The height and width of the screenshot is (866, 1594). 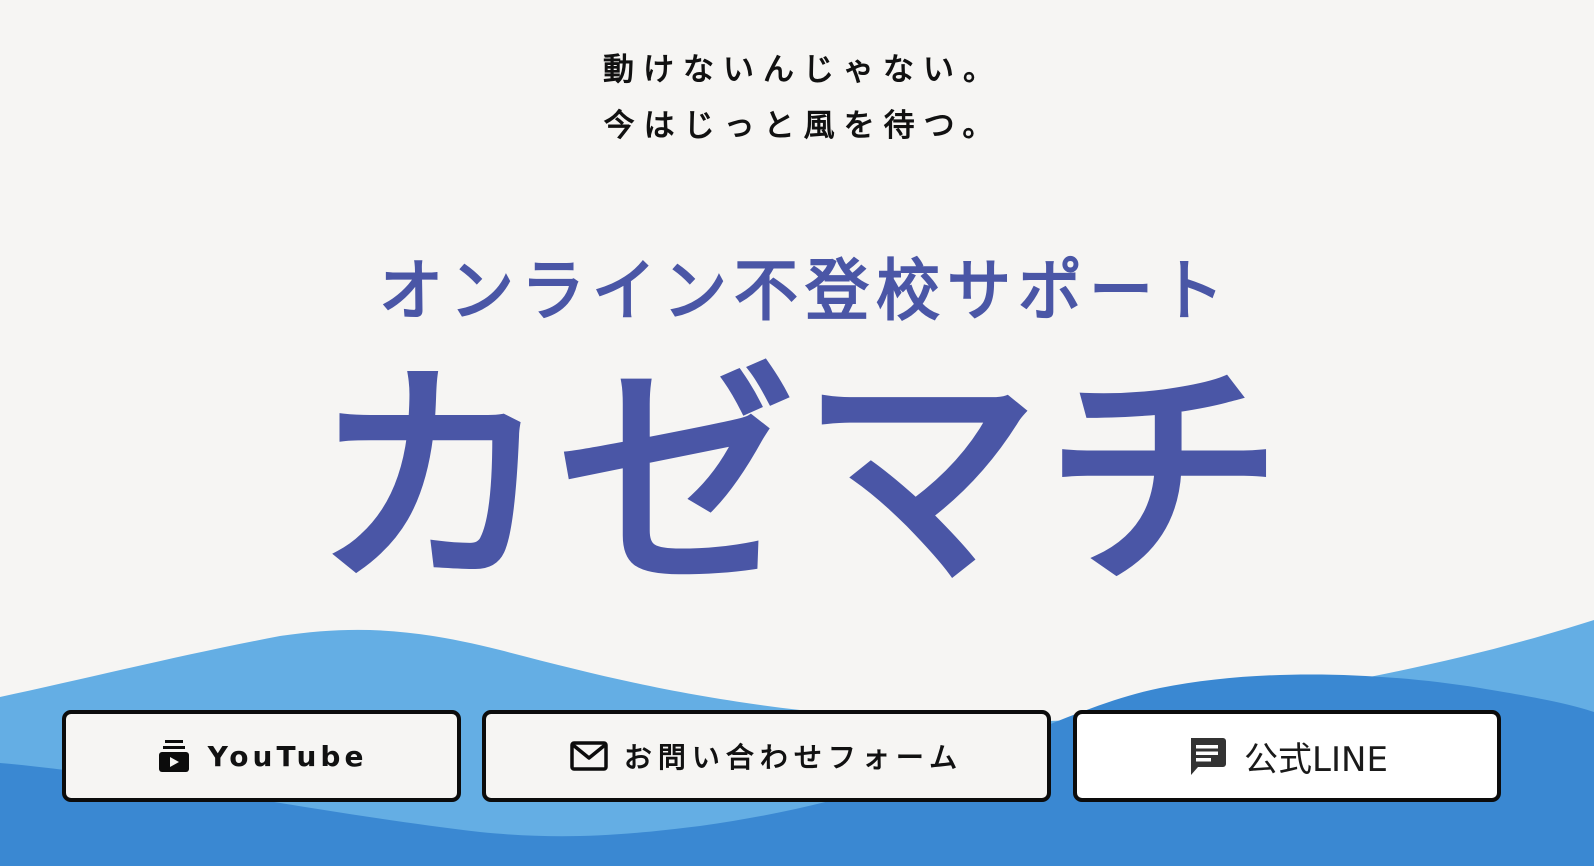 What do you see at coordinates (803, 126) in the screenshot?
I see `tagline-line-2: 今はじっと風を待つ。` at bounding box center [803, 126].